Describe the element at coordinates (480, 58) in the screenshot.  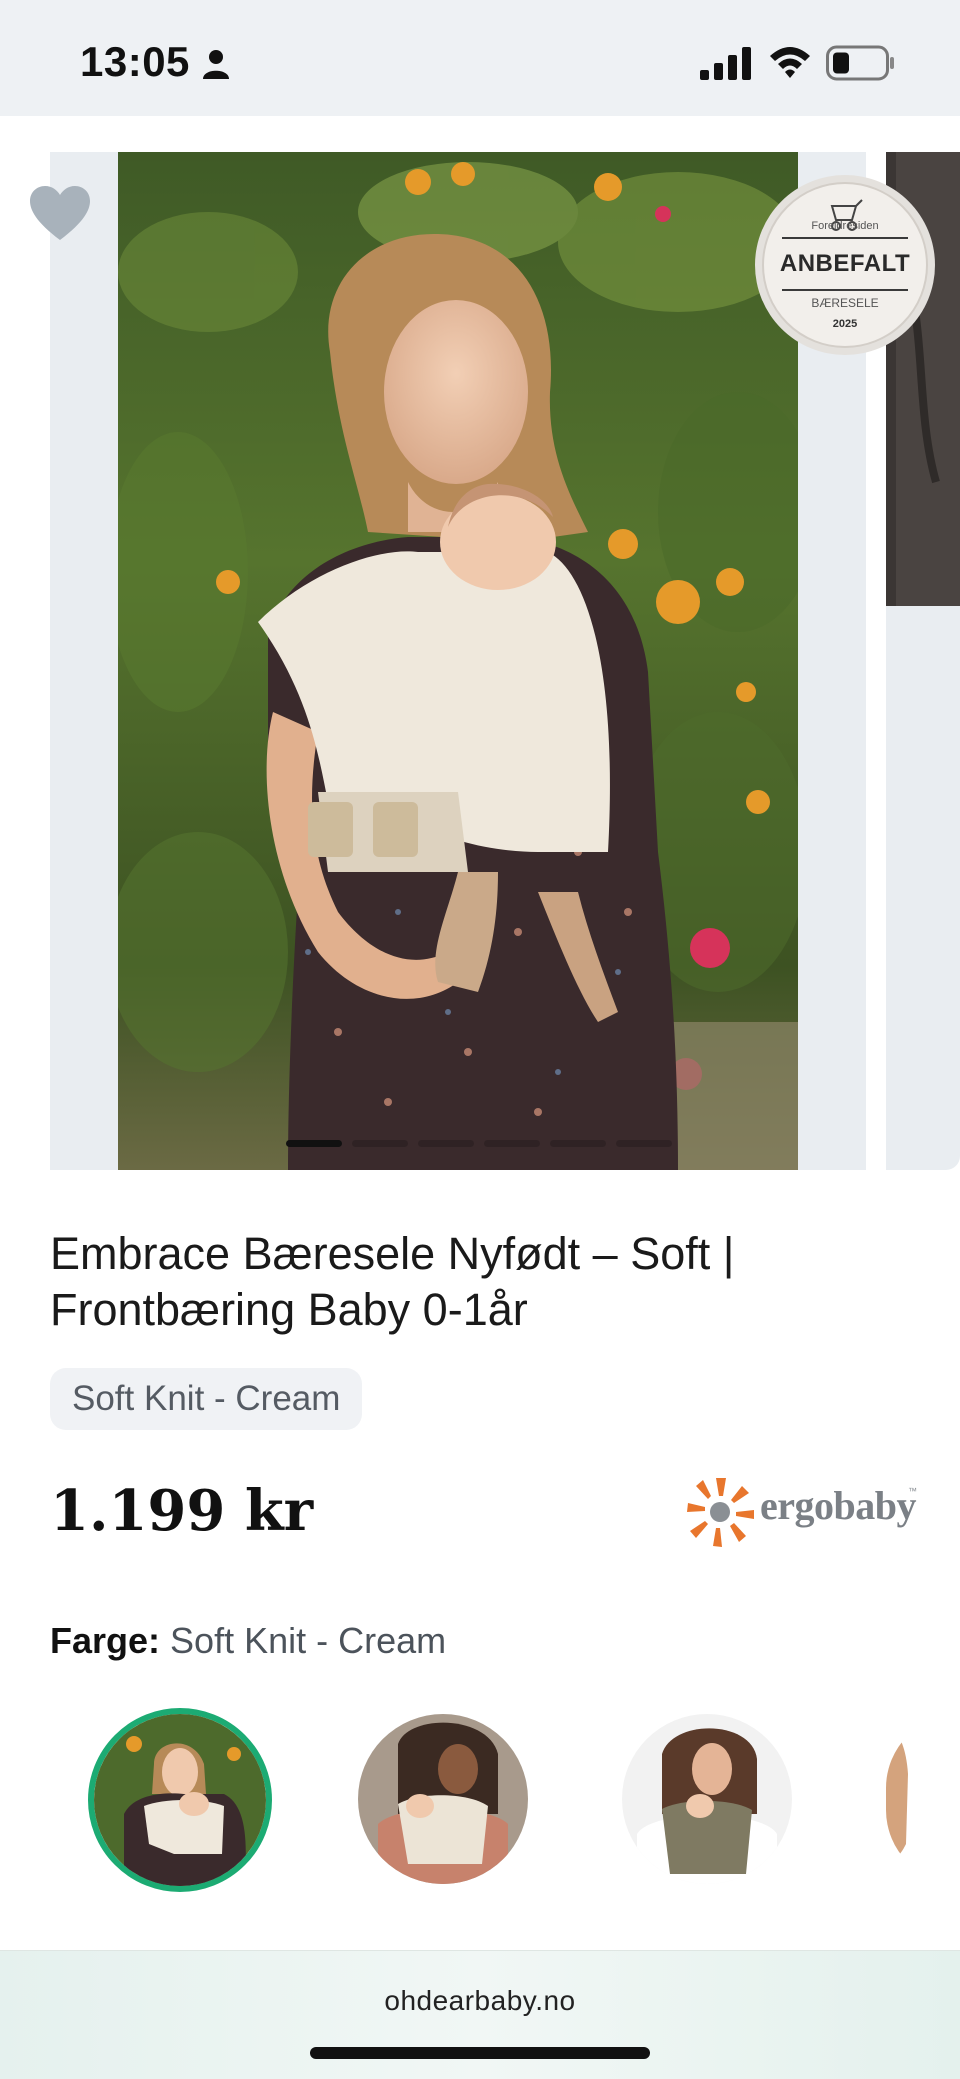
I see `status-bar: 13:05` at that location.